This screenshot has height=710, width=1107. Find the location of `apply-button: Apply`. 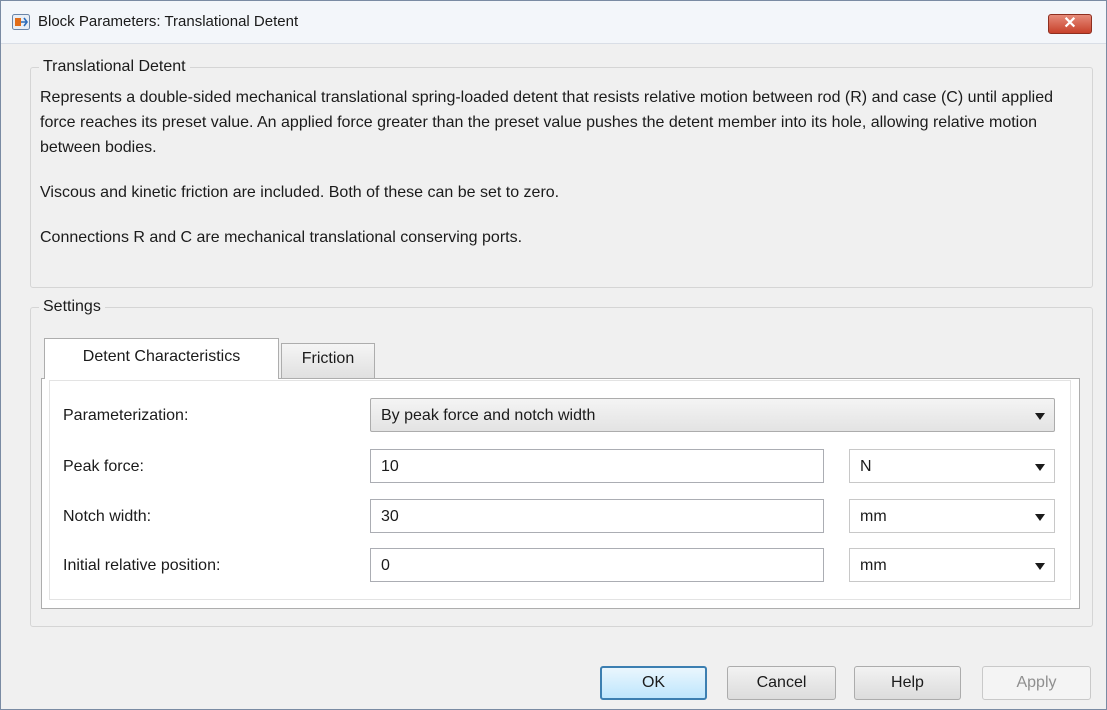

apply-button: Apply is located at coordinates (1036, 683).